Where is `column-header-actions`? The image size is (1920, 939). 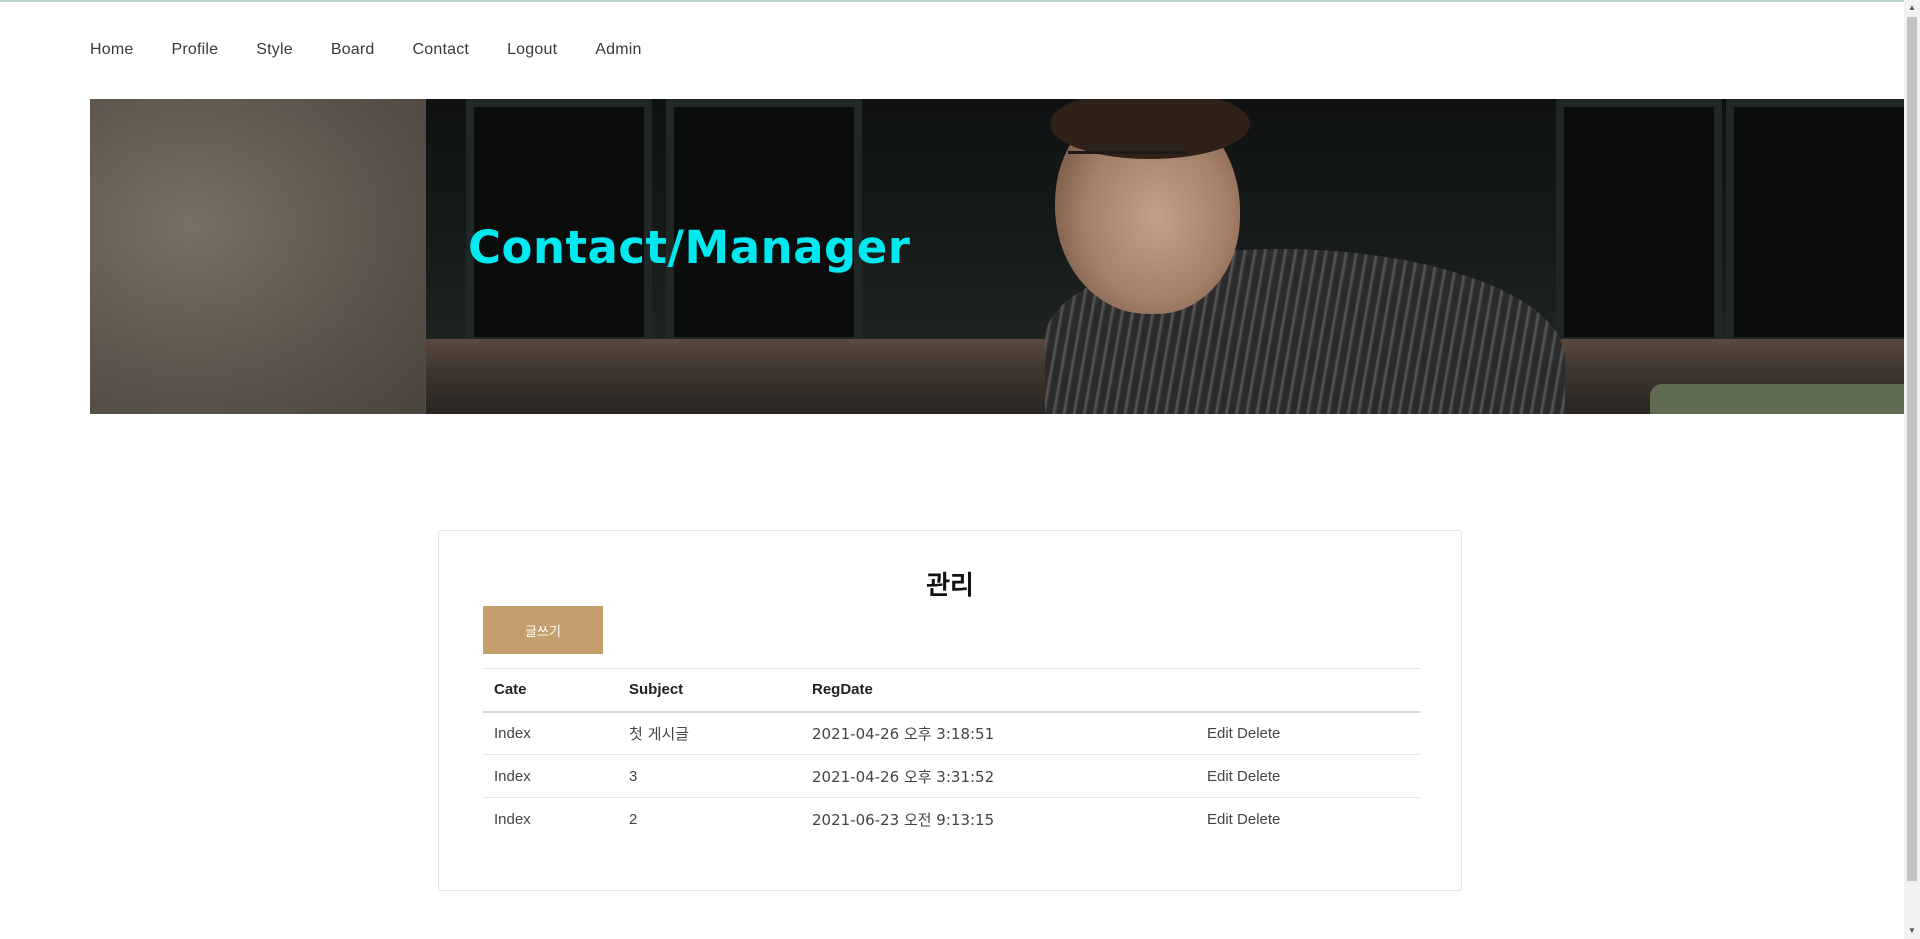 column-header-actions is located at coordinates (1308, 690).